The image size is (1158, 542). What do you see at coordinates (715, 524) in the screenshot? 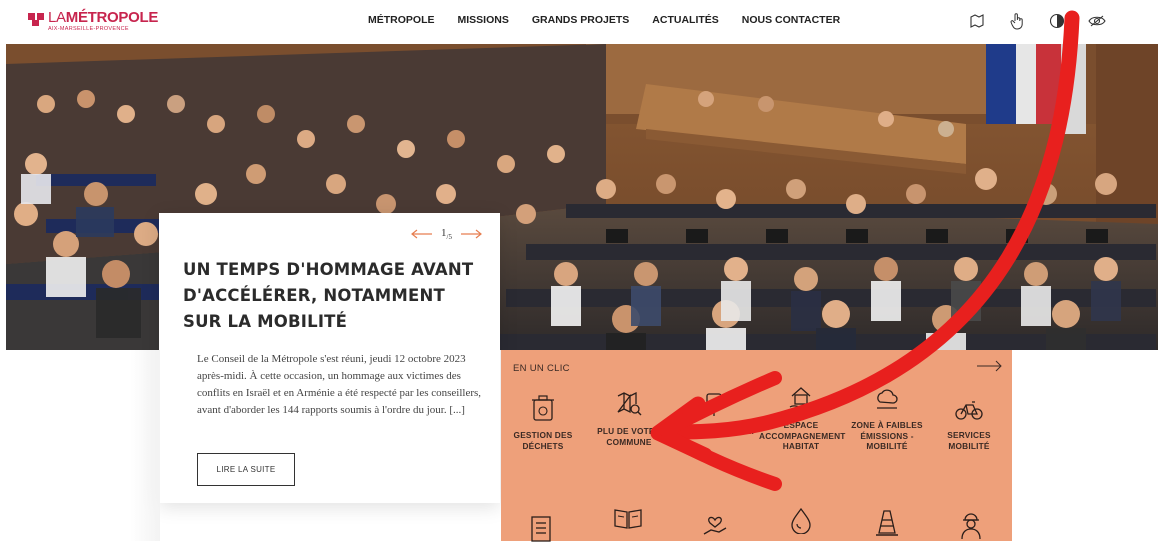
I see `hand-heart-icon` at bounding box center [715, 524].